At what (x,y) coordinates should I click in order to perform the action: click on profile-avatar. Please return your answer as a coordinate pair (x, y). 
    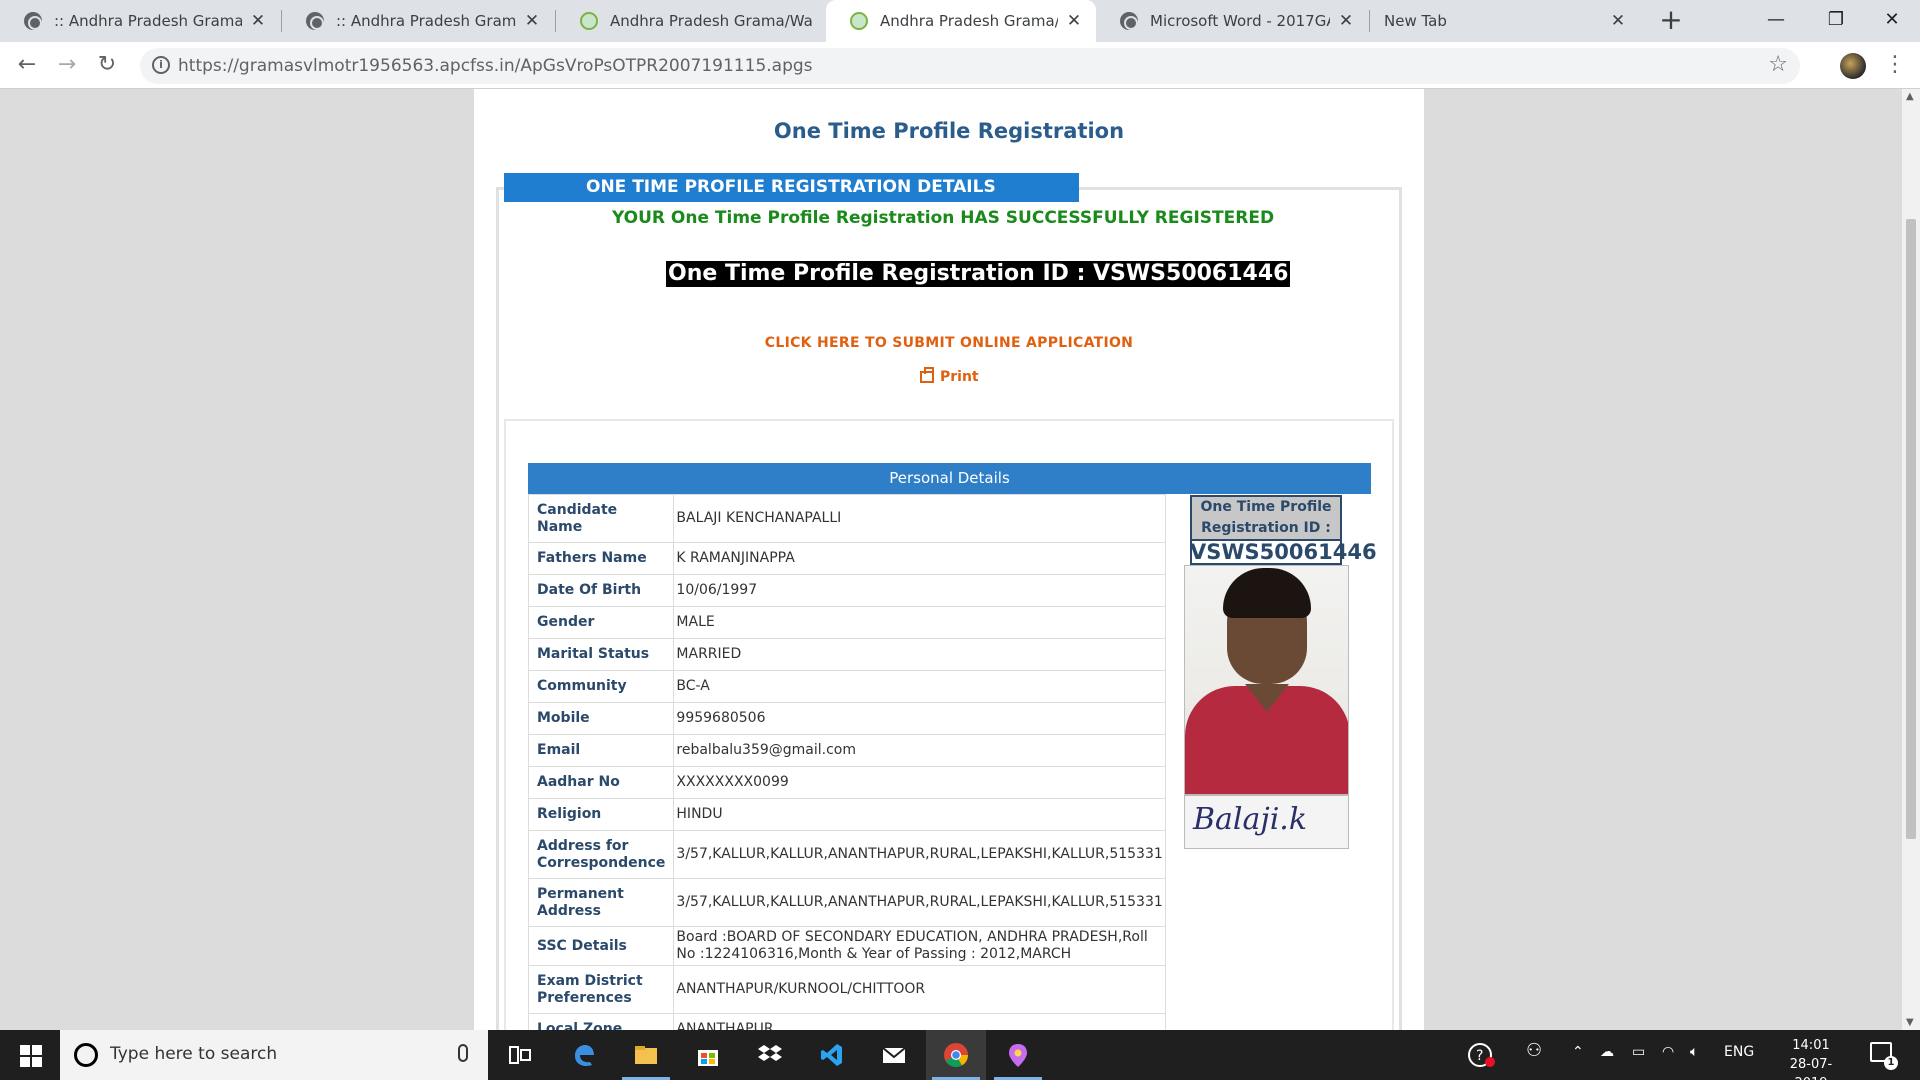
    Looking at the image, I should click on (1853, 66).